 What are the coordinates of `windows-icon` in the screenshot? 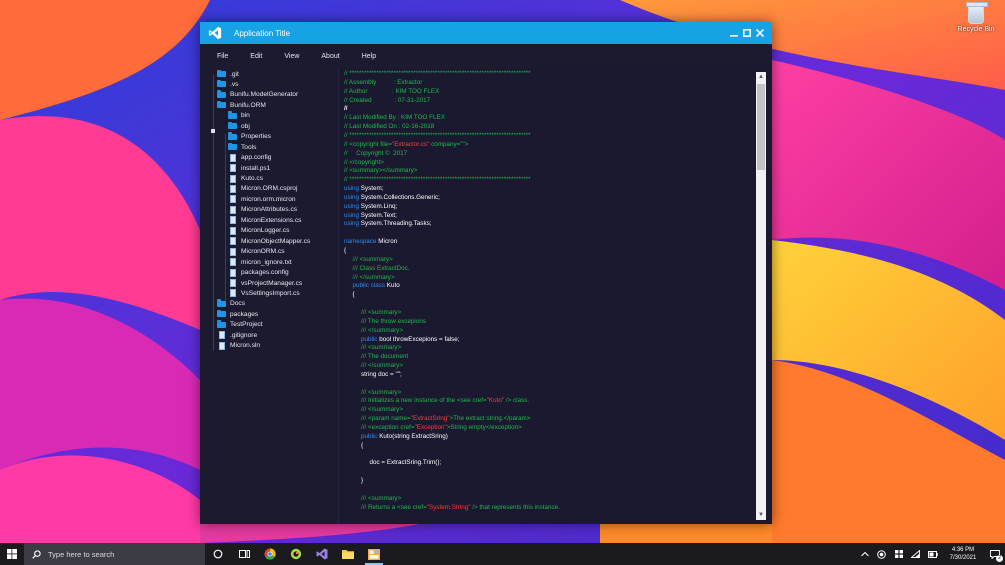 It's located at (12, 554).